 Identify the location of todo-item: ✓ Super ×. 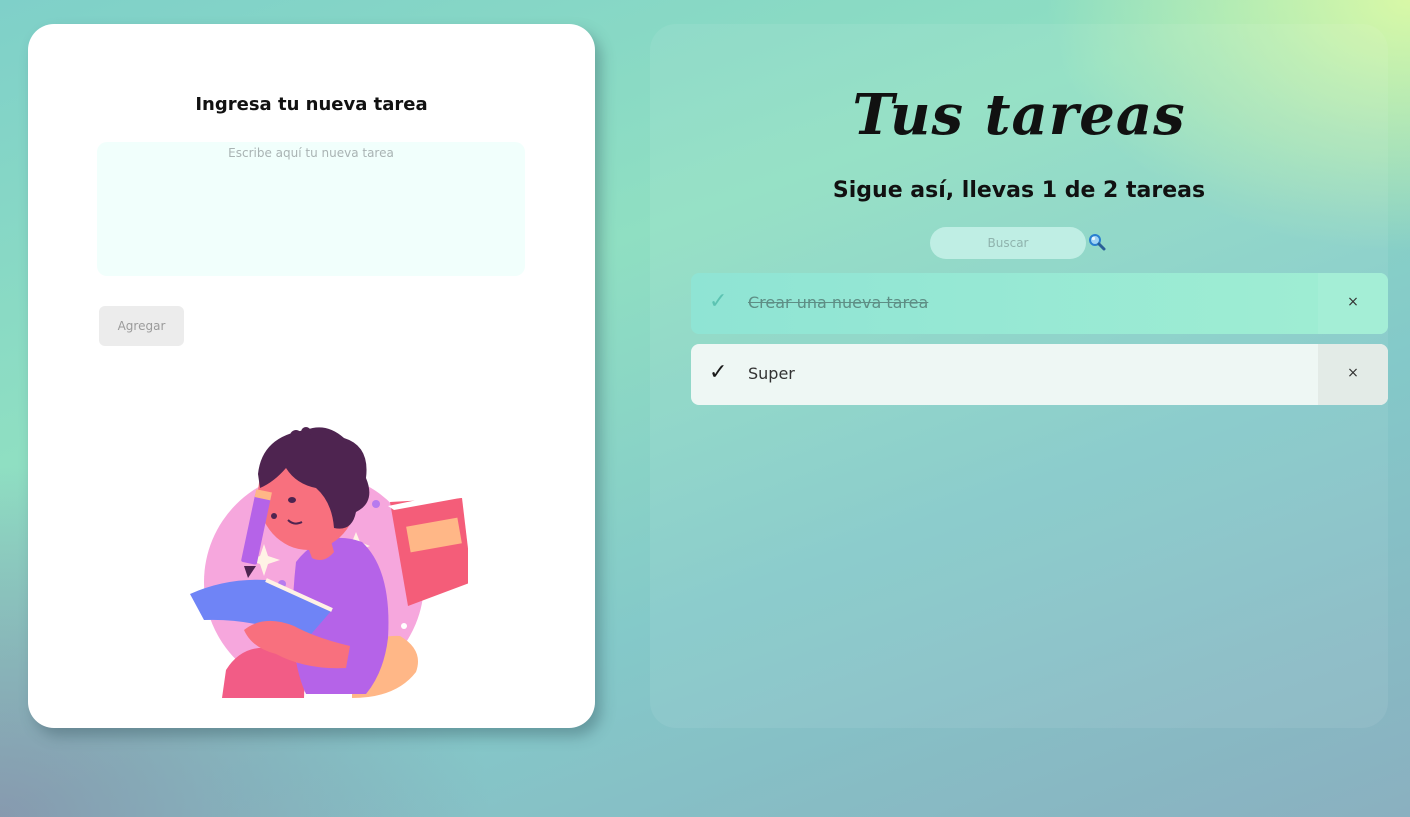
(1039, 374).